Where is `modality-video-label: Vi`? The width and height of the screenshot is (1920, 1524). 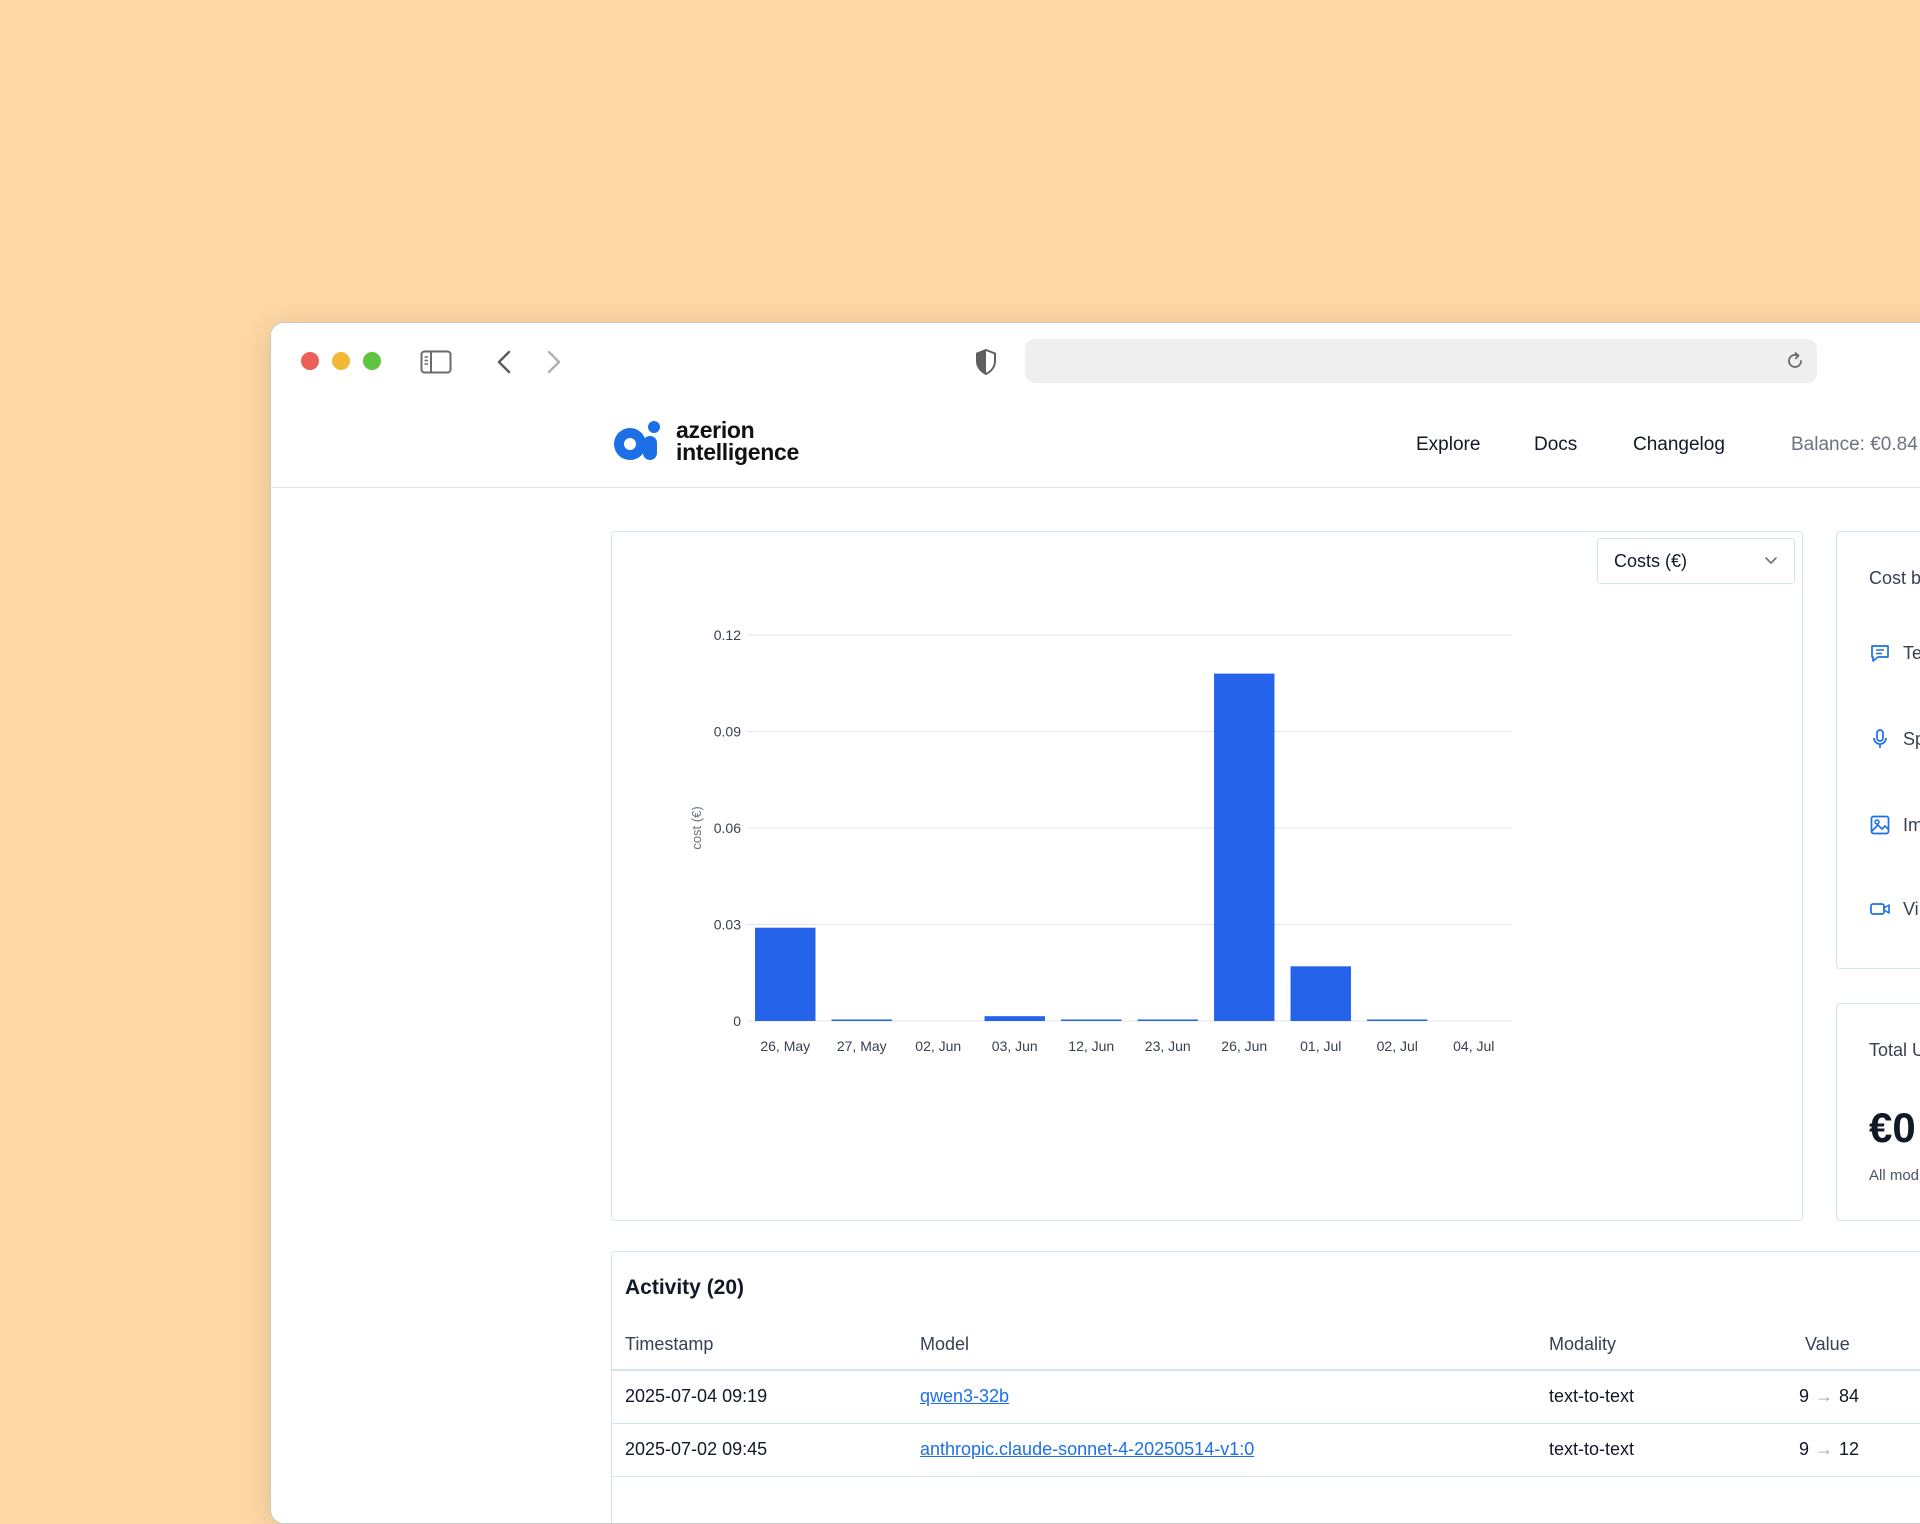 modality-video-label: Vi is located at coordinates (1911, 908).